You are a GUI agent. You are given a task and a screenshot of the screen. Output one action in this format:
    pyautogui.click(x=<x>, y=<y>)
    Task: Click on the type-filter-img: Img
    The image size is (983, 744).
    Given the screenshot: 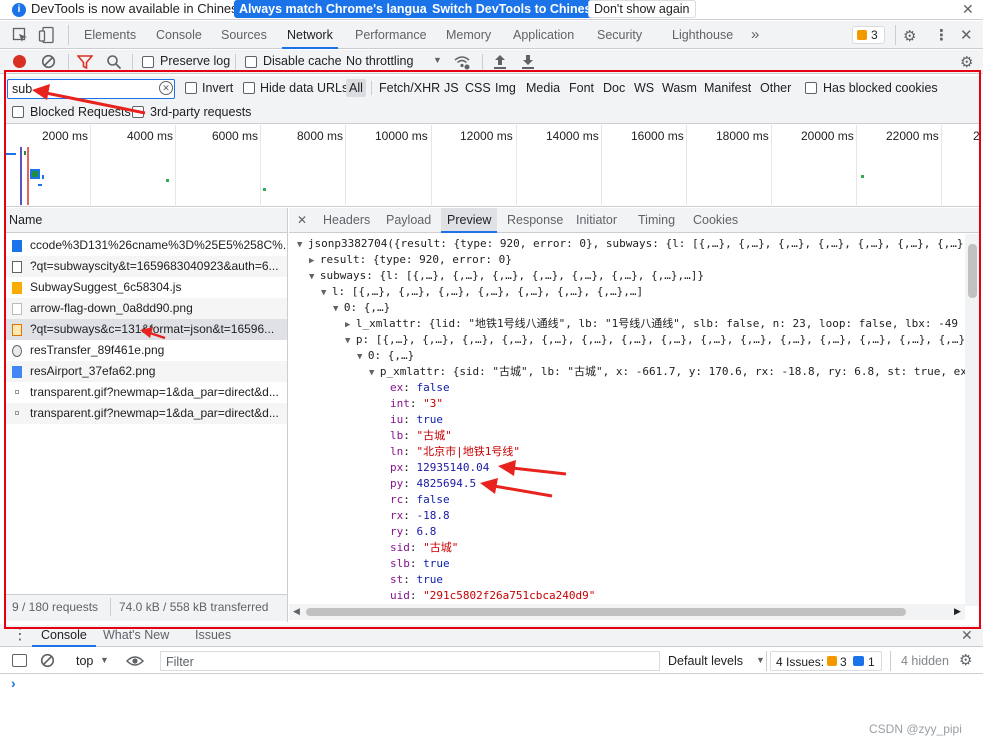 What is the action you would take?
    pyautogui.click(x=505, y=88)
    